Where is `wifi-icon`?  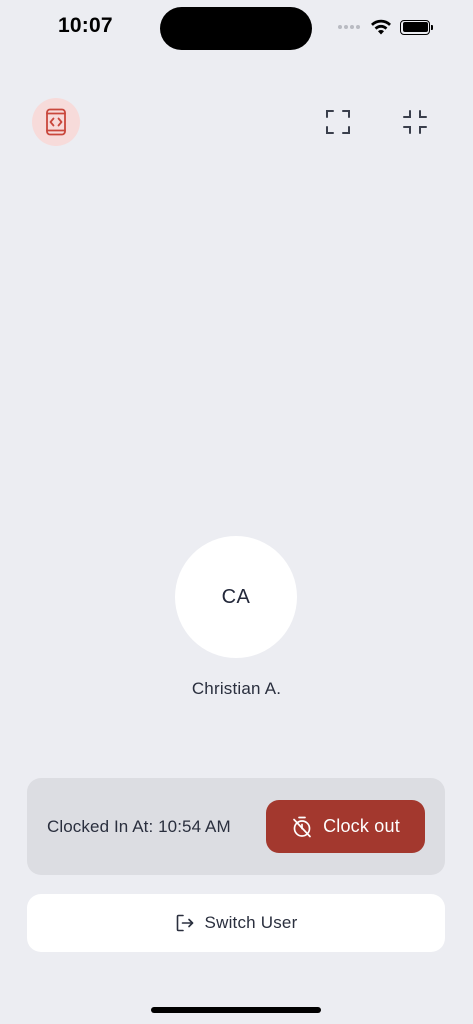
wifi-icon is located at coordinates (381, 27).